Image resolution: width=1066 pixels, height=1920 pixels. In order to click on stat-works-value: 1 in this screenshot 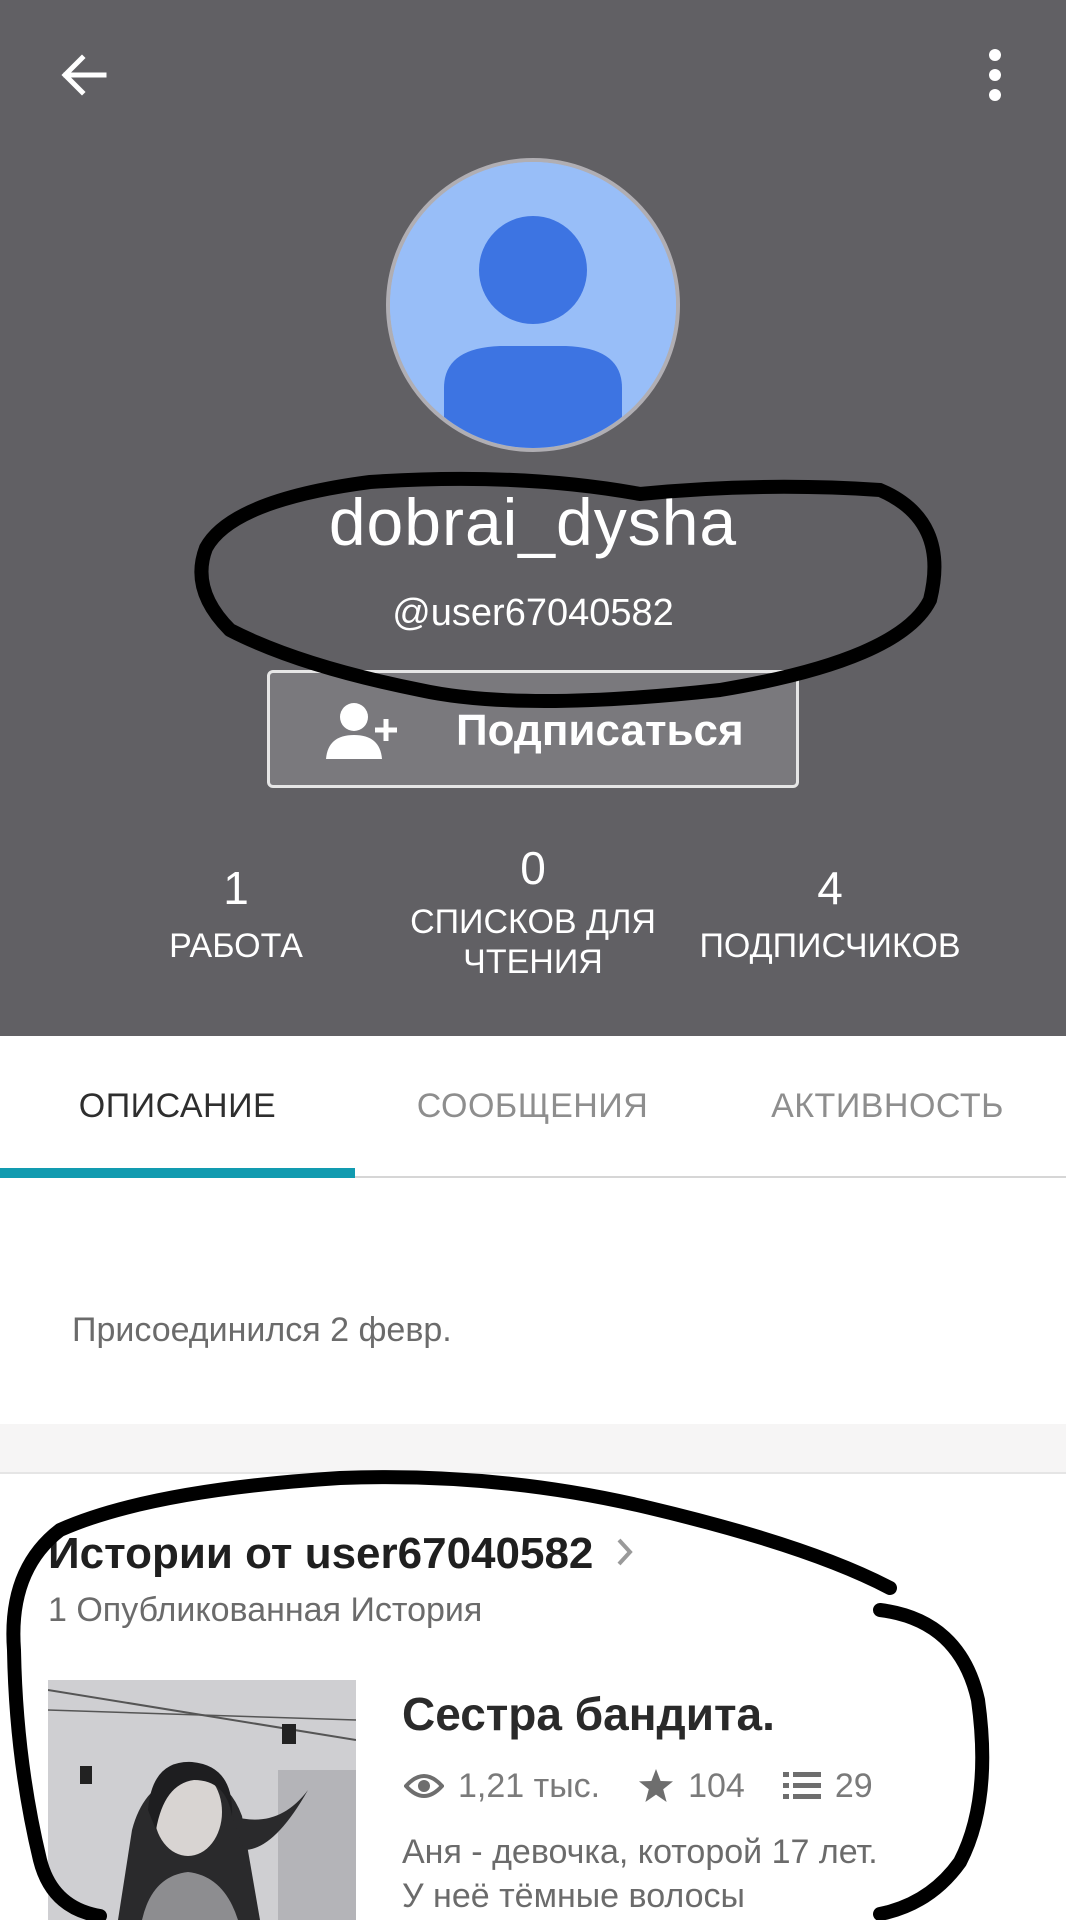, I will do `click(236, 888)`.